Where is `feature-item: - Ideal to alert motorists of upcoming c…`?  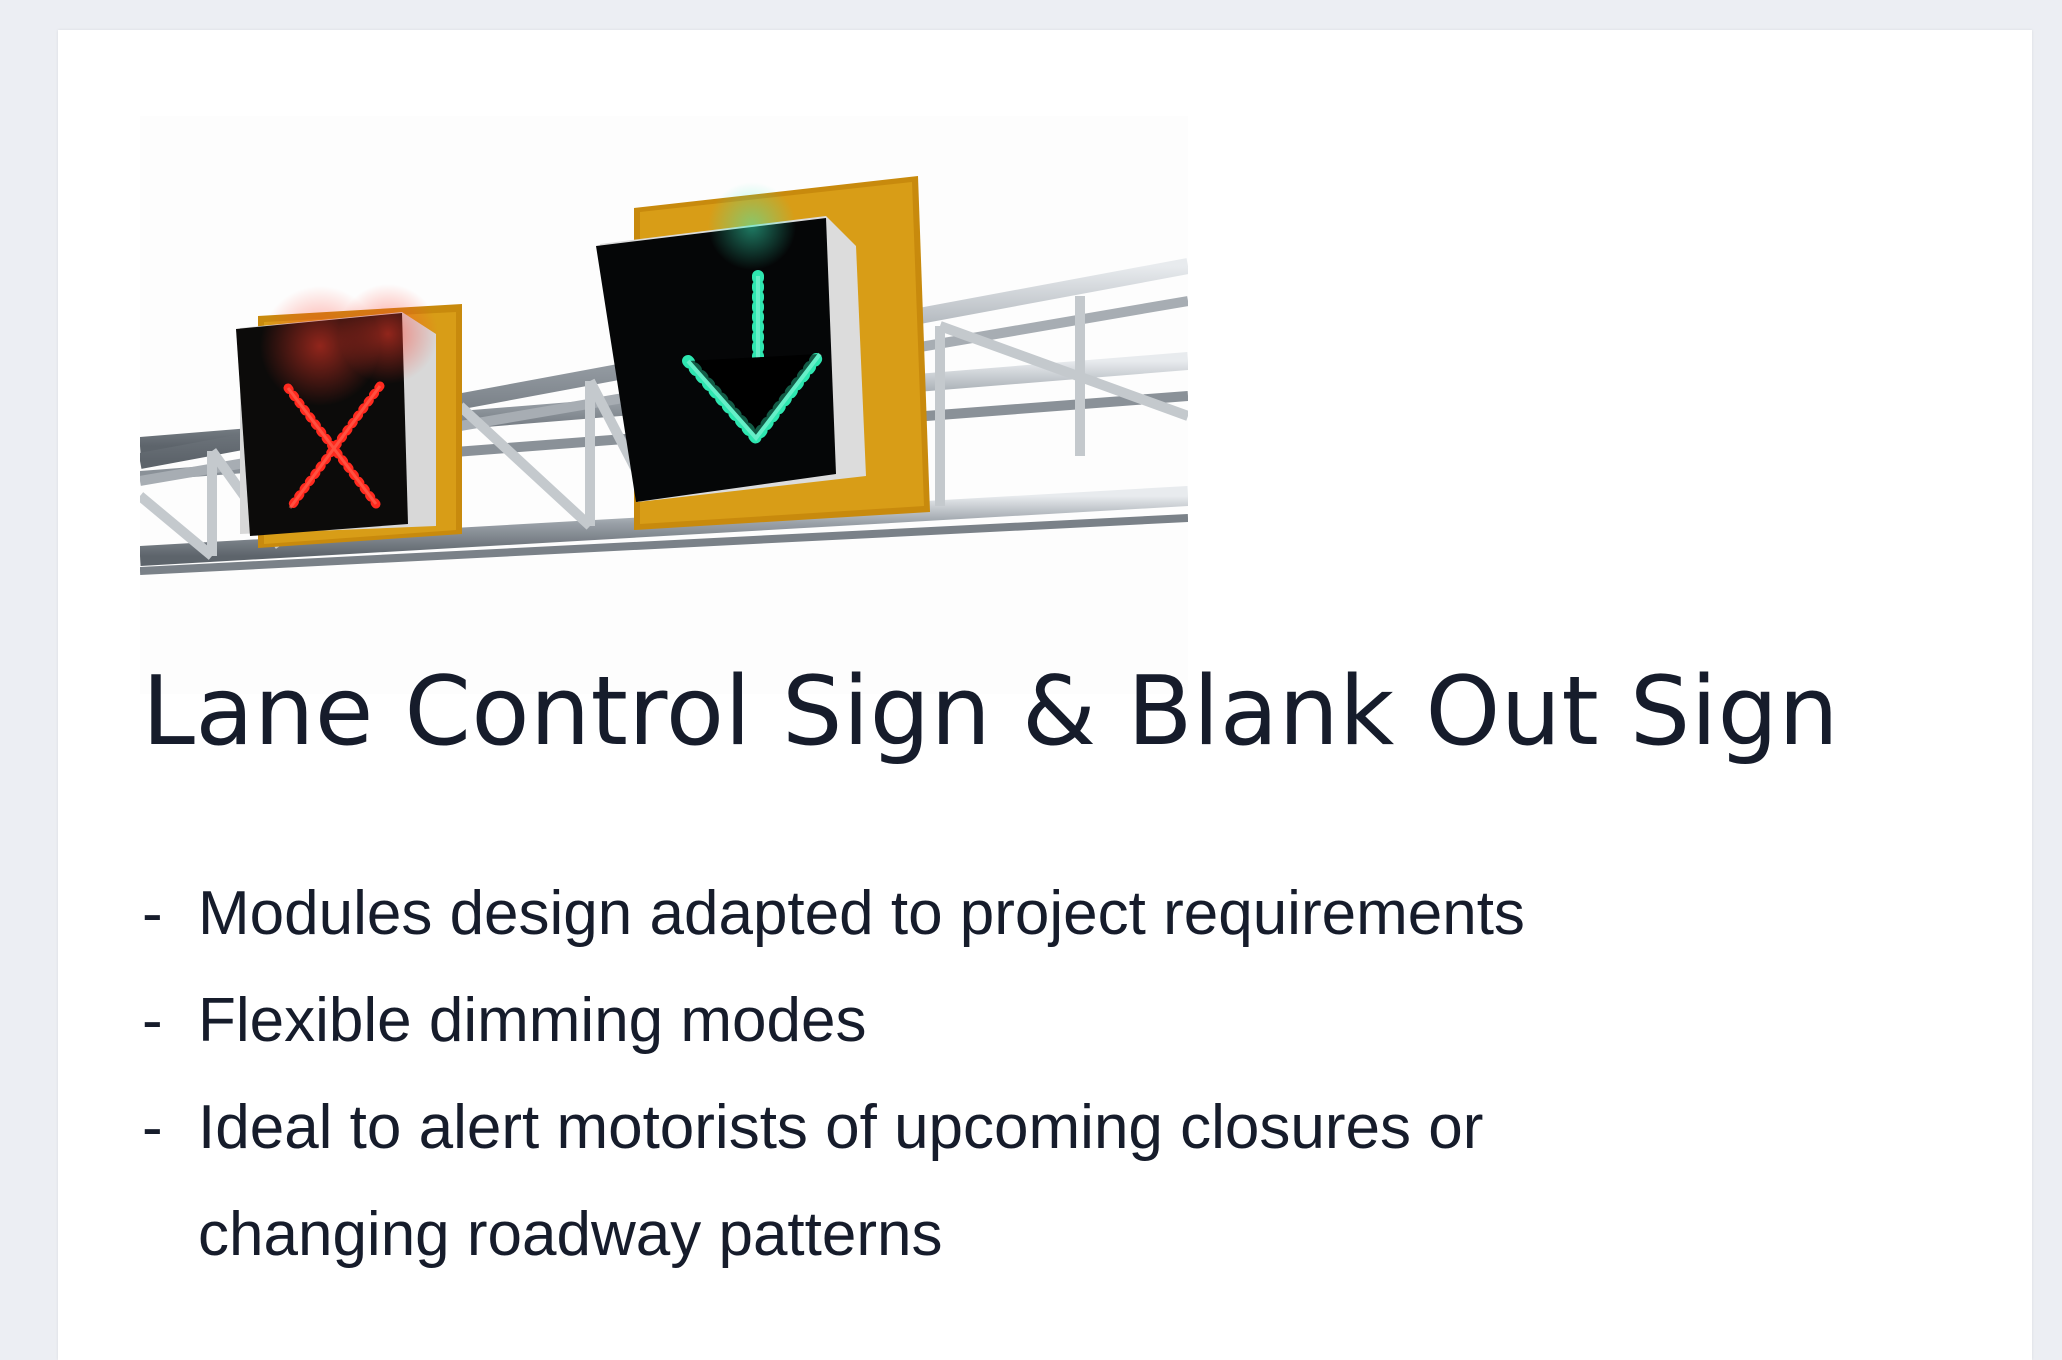 feature-item: - Ideal to alert motorists of upcoming c… is located at coordinates (902, 1181).